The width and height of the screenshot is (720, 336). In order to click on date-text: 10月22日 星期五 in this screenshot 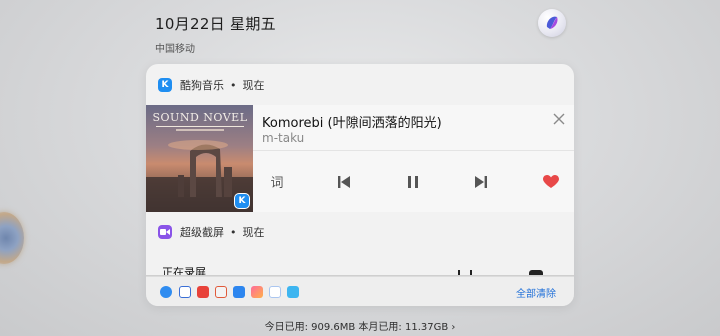, I will do `click(215, 24)`.